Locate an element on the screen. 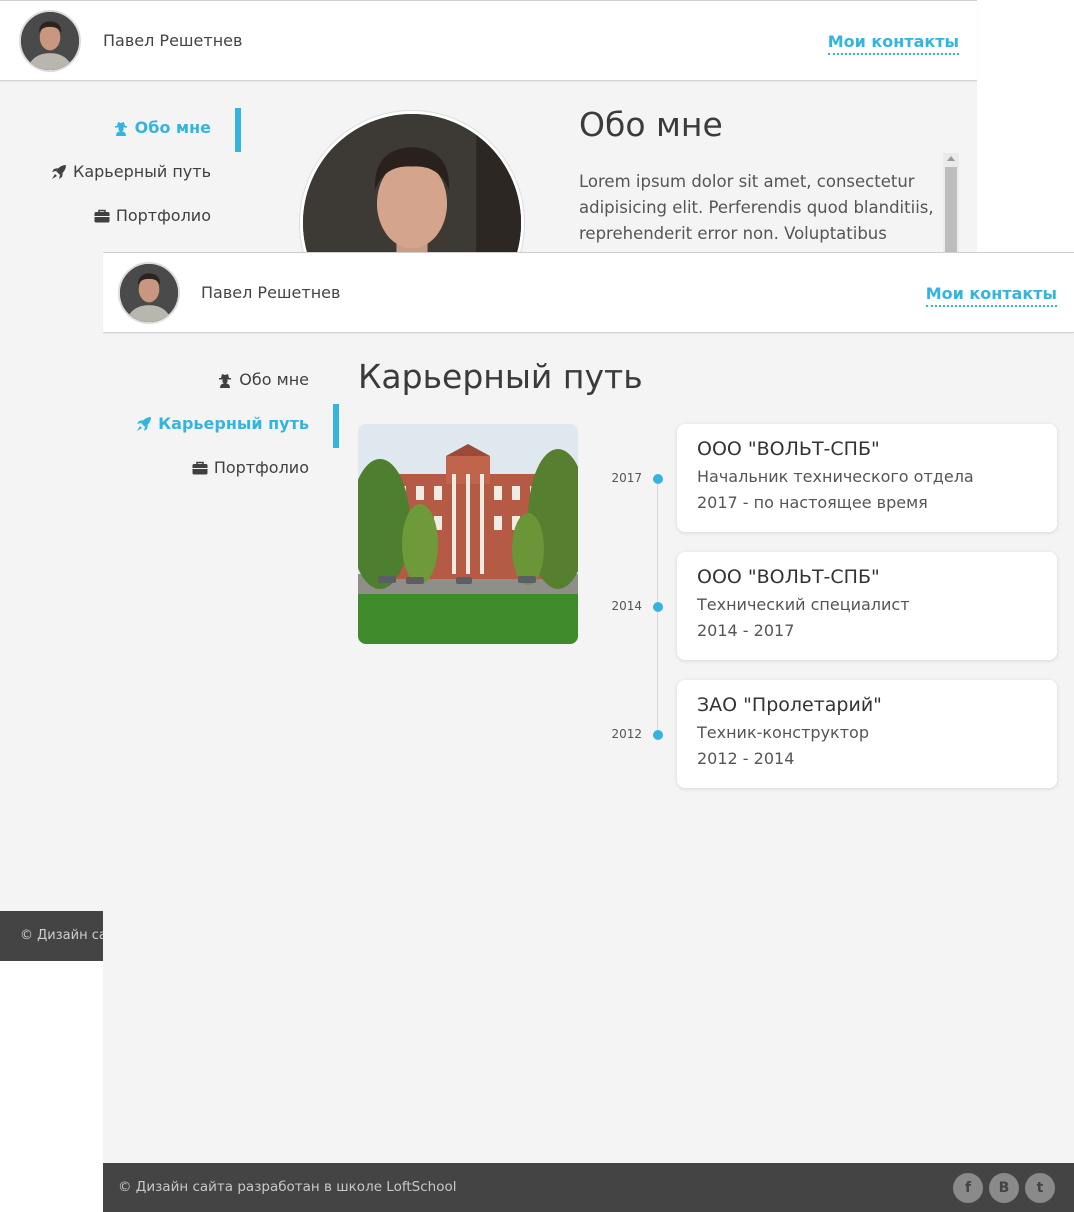 This screenshot has height=1212, width=1074. scroll-up-arrow-icon is located at coordinates (951, 158).